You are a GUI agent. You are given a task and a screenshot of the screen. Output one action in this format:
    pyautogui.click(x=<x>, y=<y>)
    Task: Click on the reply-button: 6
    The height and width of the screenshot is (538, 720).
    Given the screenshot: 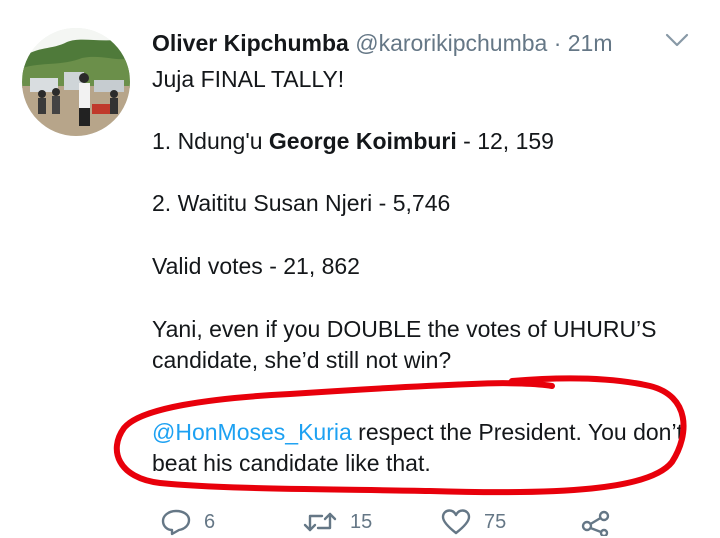 What is the action you would take?
    pyautogui.click(x=187, y=522)
    